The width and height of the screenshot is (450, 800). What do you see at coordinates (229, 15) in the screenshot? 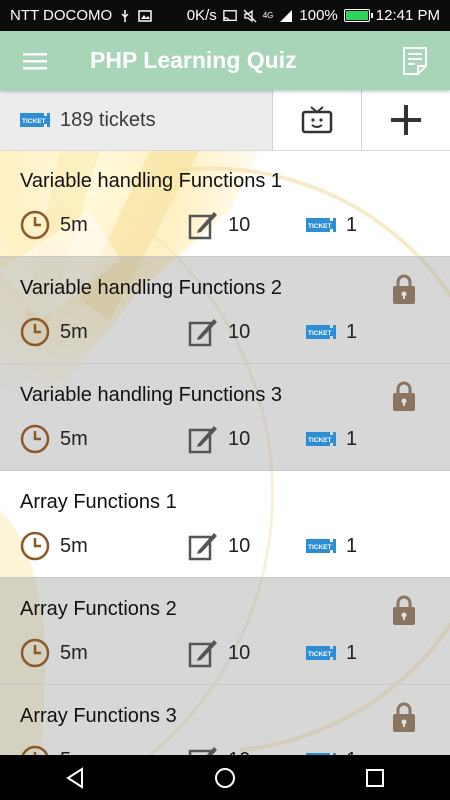
I see `cast-icon` at bounding box center [229, 15].